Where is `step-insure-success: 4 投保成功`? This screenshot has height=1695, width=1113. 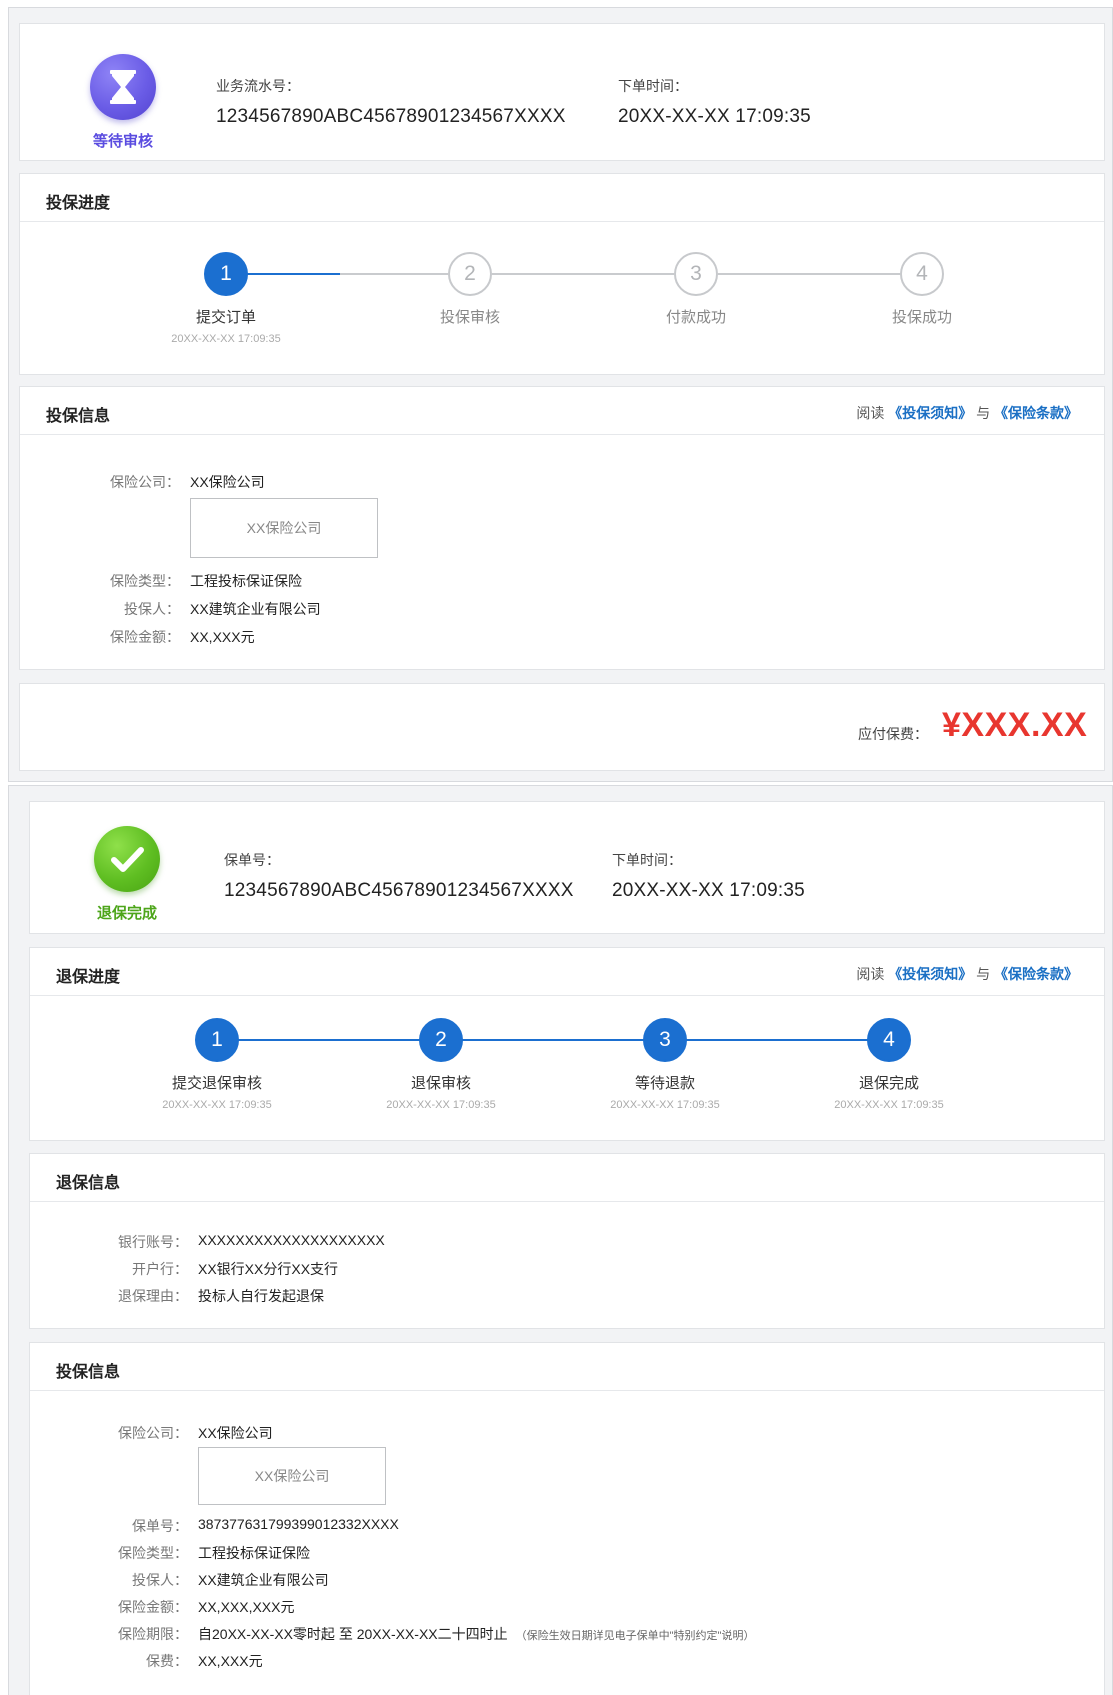
step-insure-success: 4 投保成功 is located at coordinates (922, 289).